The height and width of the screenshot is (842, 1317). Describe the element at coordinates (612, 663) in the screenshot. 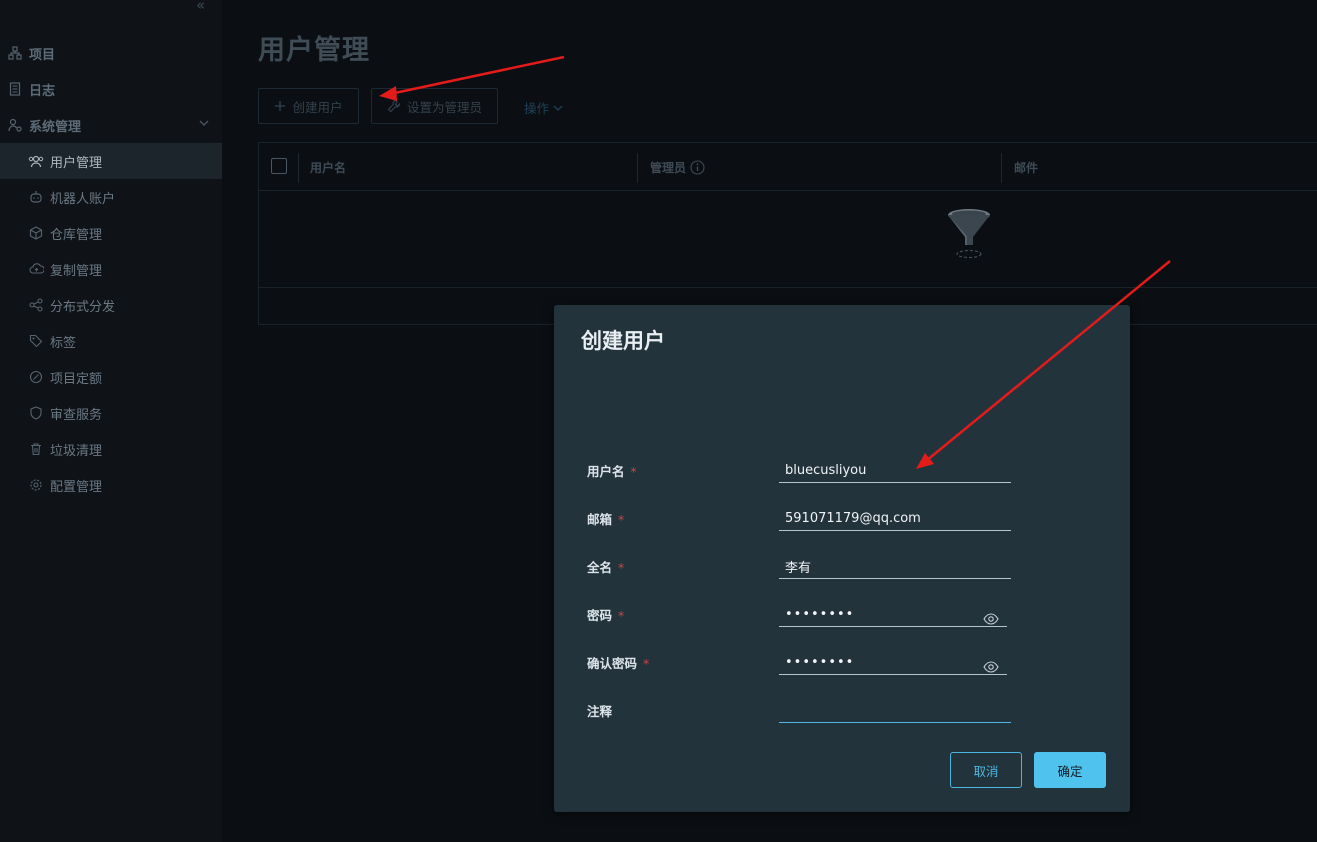

I see `confirm-password-label-text: 确认密码` at that location.